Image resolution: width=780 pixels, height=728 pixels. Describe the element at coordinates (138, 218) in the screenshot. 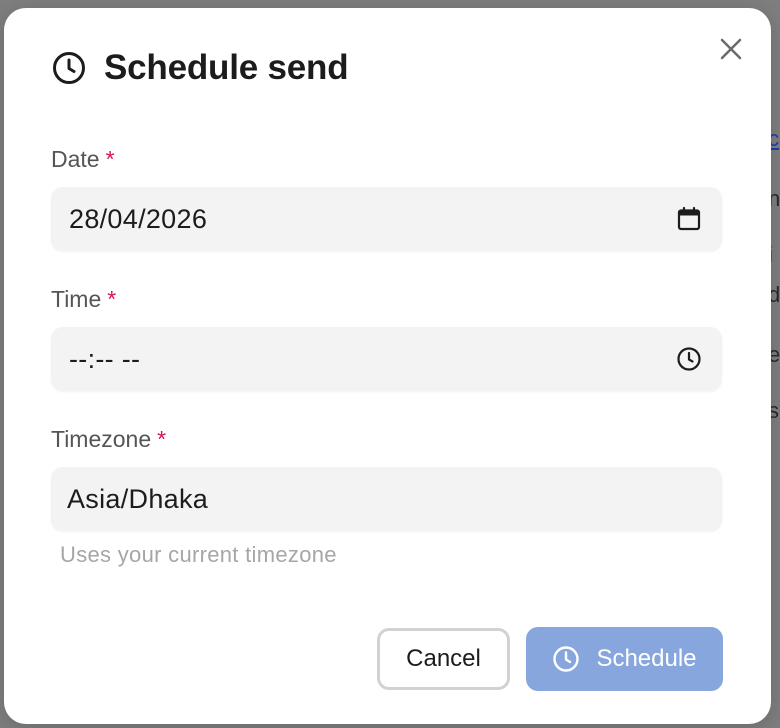

I see `date-value: 28/04/2026` at that location.